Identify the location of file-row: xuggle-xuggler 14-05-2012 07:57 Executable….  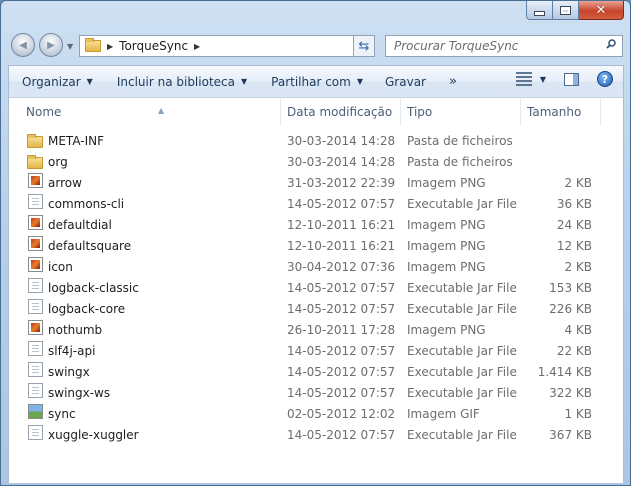
(316, 435).